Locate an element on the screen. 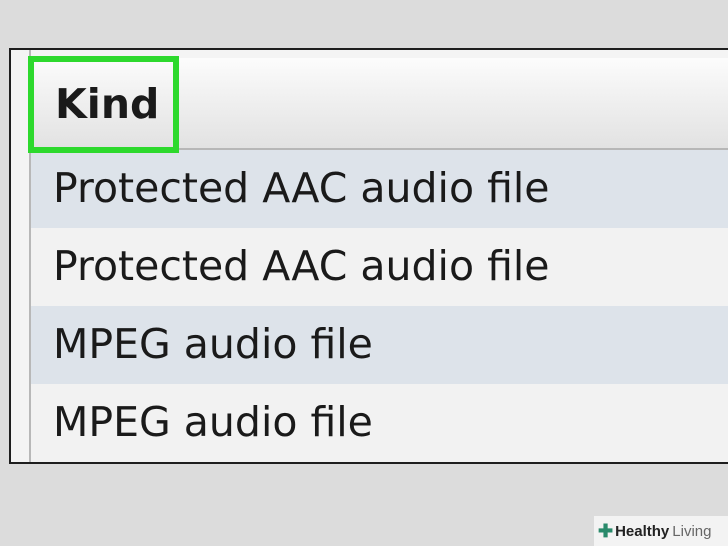  watermark: ✚ Healthy Living is located at coordinates (661, 531).